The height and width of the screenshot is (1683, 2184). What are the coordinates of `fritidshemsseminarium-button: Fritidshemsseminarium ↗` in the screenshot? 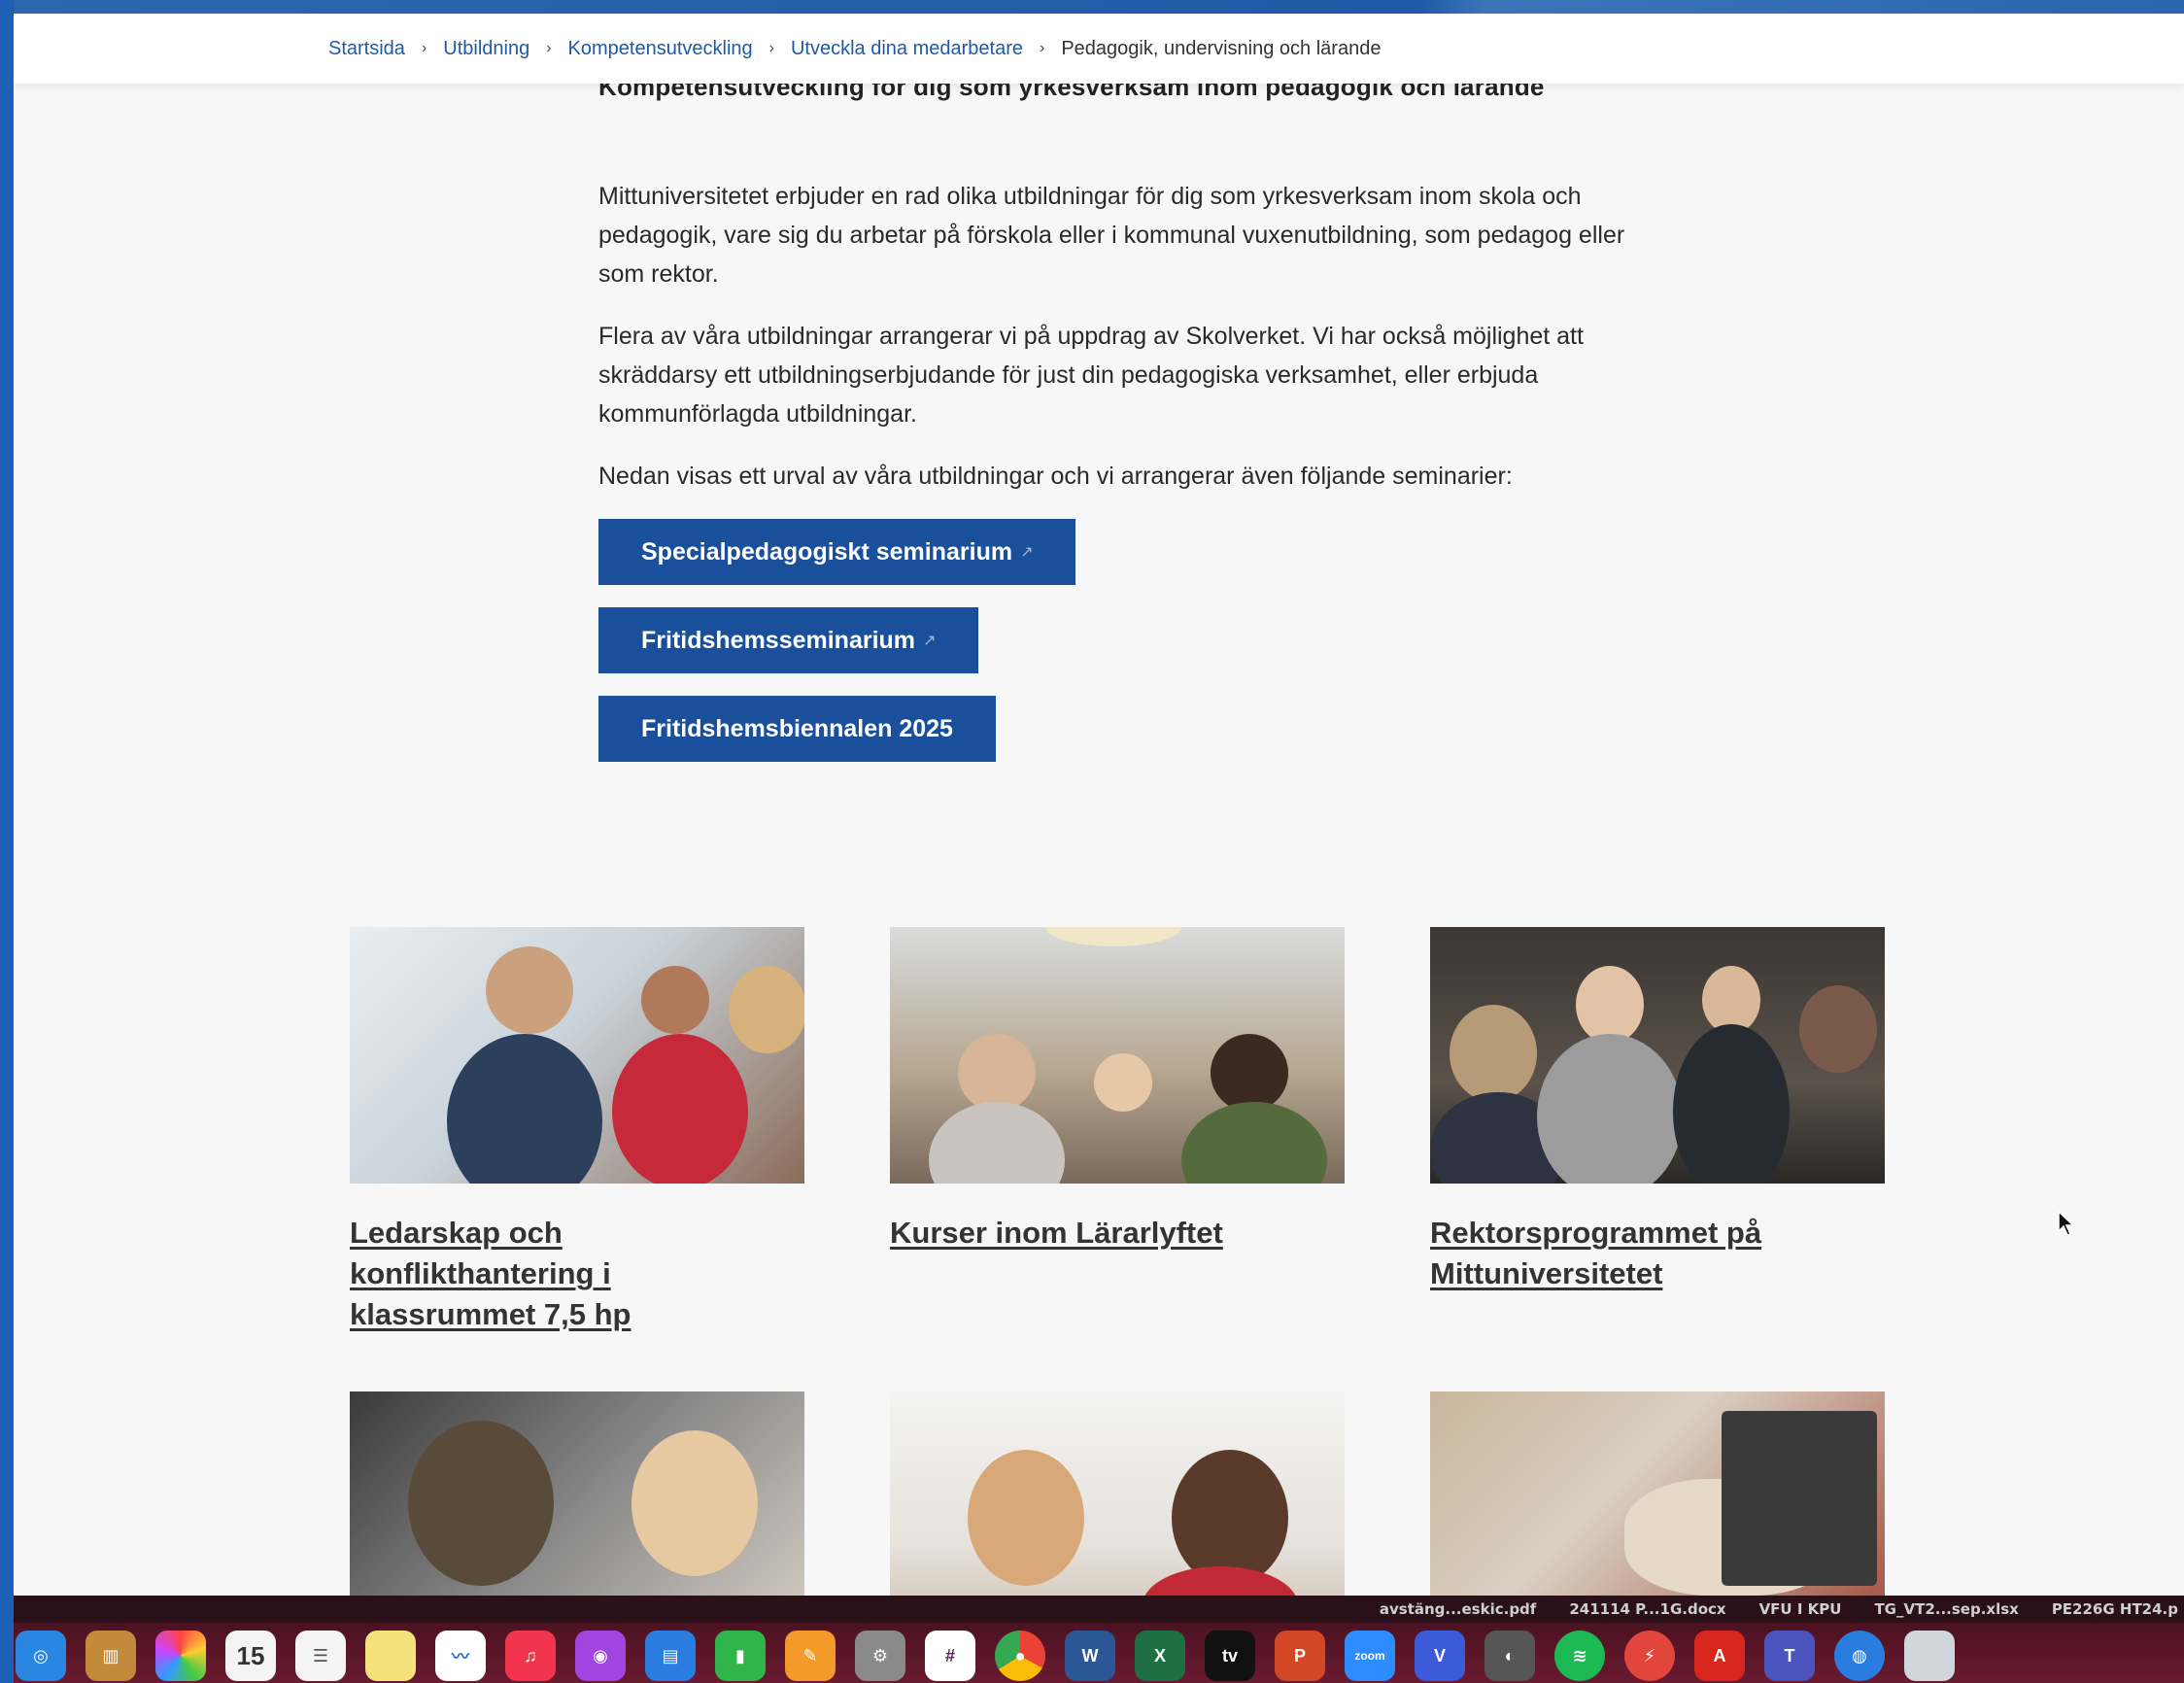 It's located at (788, 640).